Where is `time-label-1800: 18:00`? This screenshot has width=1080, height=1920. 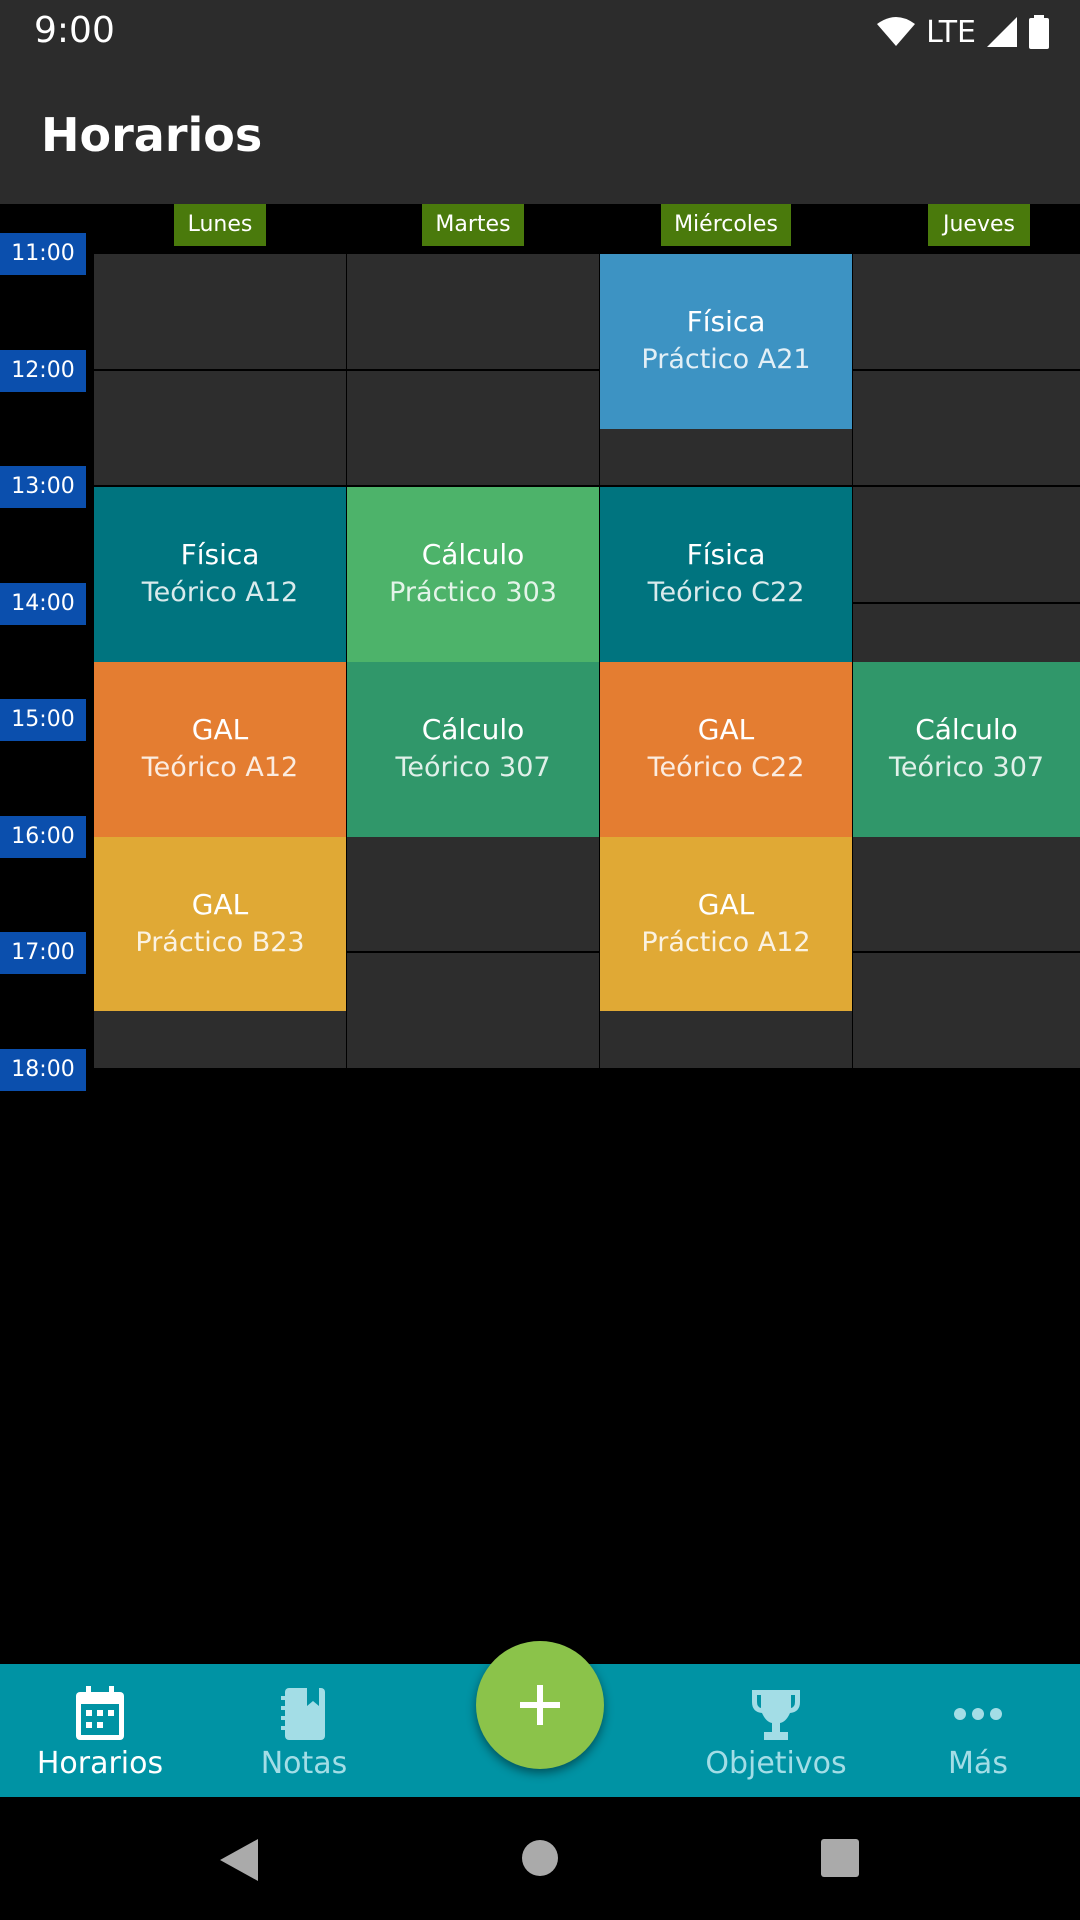
time-label-1800: 18:00 is located at coordinates (43, 1069).